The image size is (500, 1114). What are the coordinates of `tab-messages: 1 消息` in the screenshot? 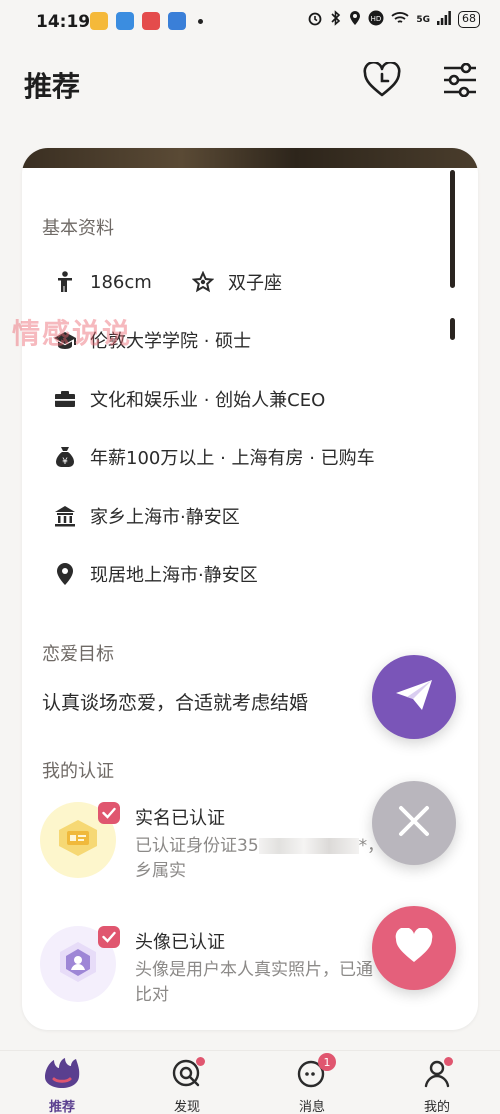 It's located at (312, 1083).